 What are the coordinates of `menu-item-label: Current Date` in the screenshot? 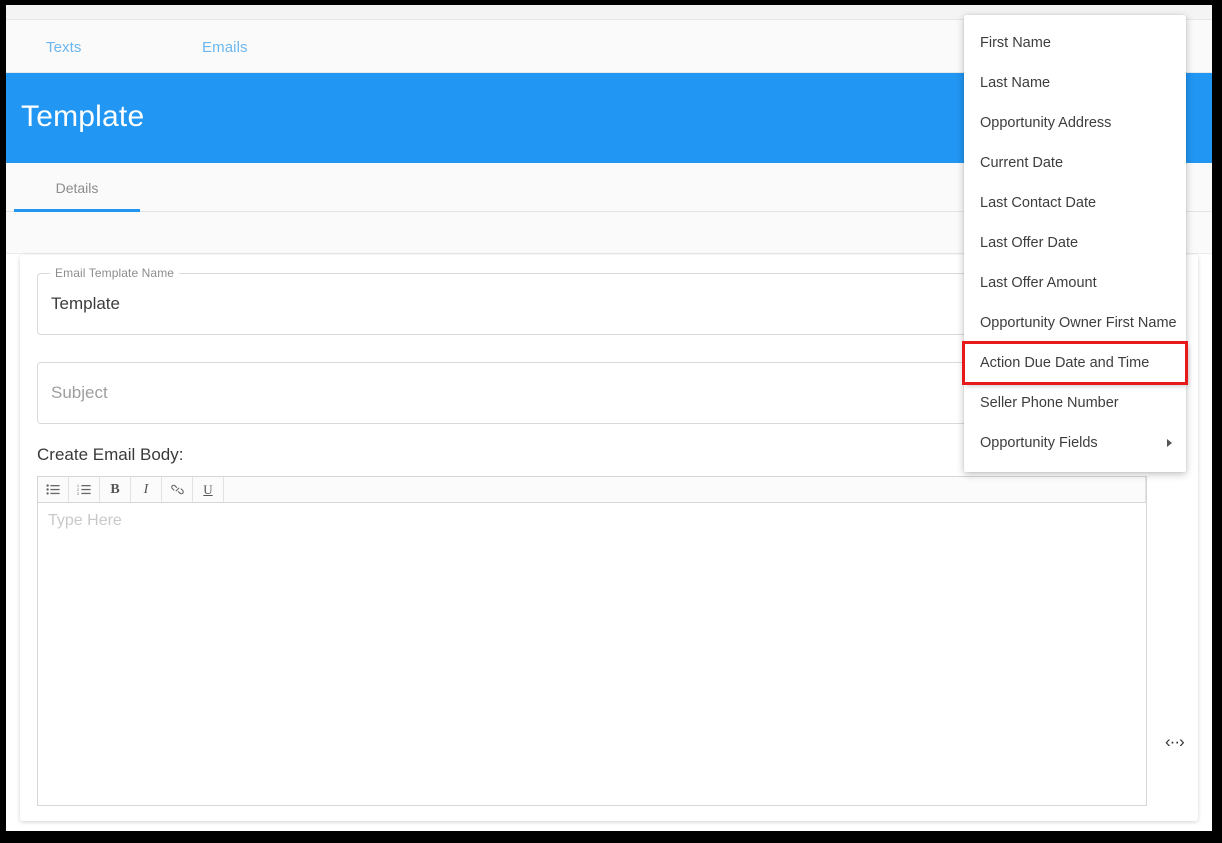 It's located at (1022, 163).